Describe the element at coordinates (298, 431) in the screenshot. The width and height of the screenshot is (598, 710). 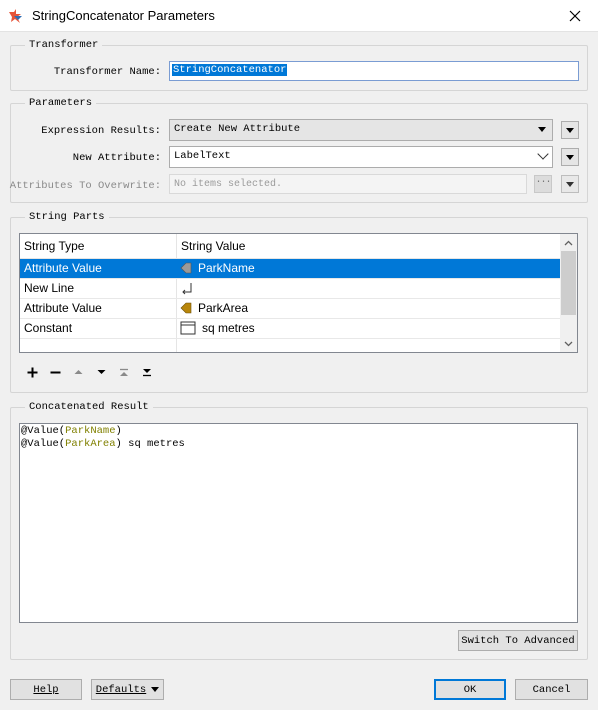
I see `result-line: @Value(ParkName)` at that location.